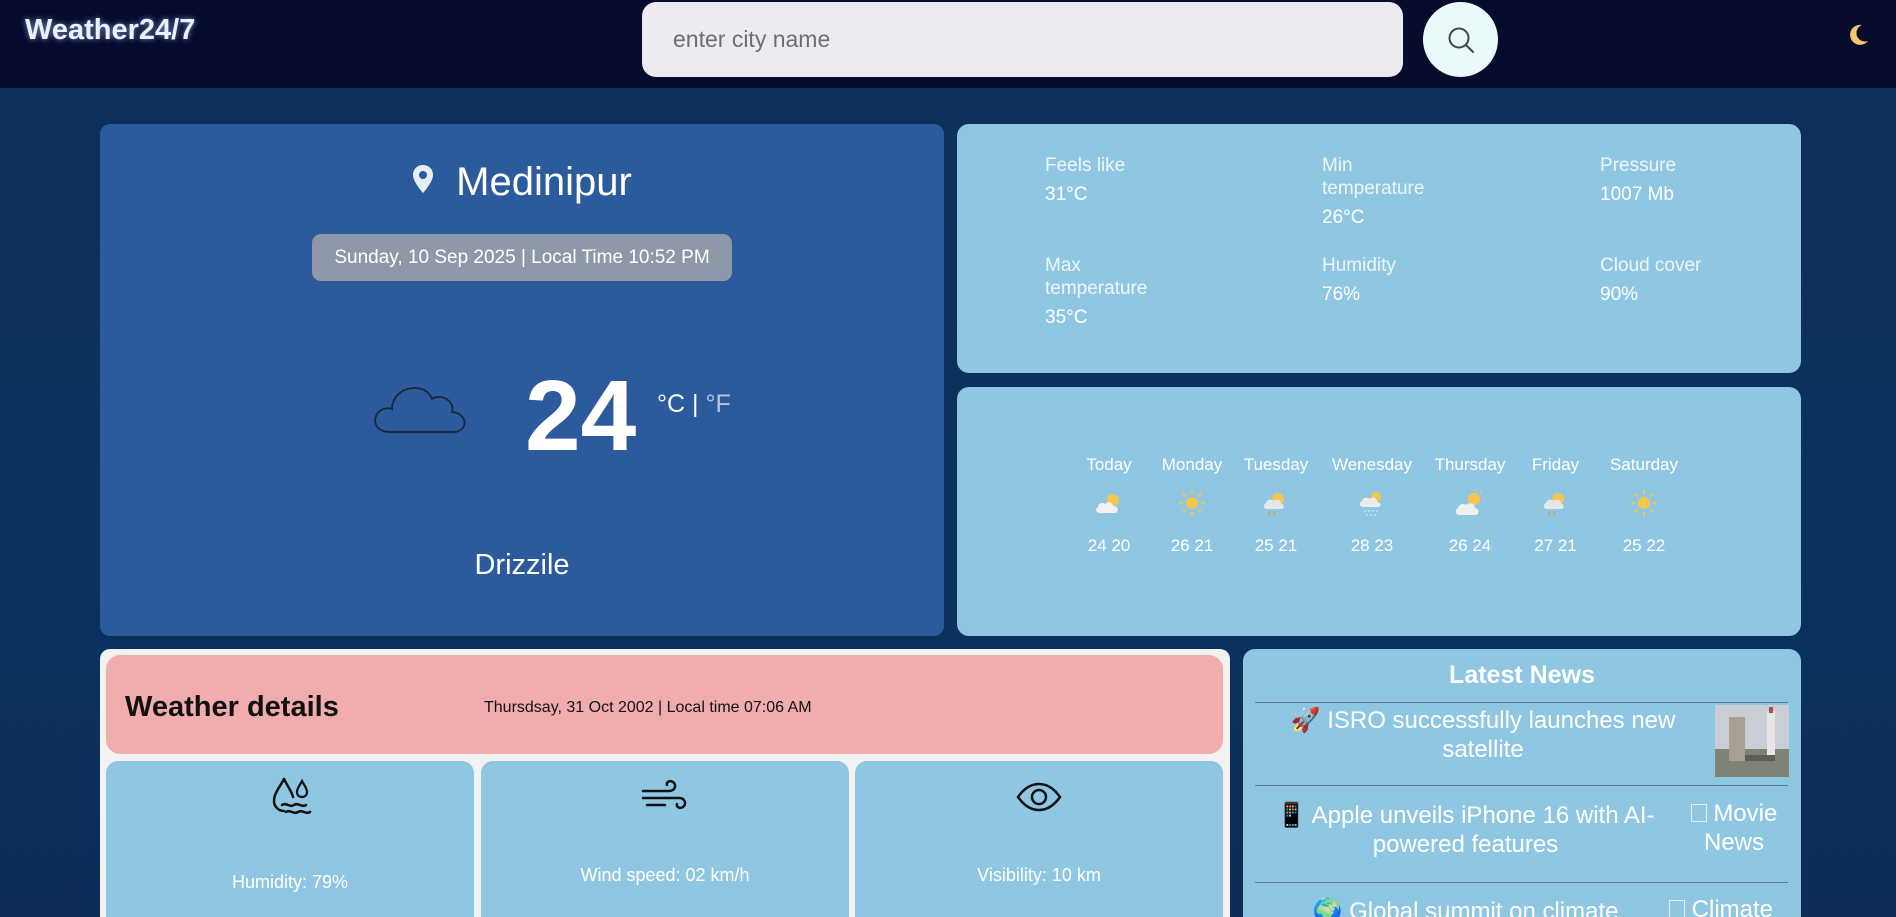 Image resolution: width=1896 pixels, height=917 pixels. What do you see at coordinates (290, 839) in the screenshot?
I see `humidity-card: Humidity: 79%` at bounding box center [290, 839].